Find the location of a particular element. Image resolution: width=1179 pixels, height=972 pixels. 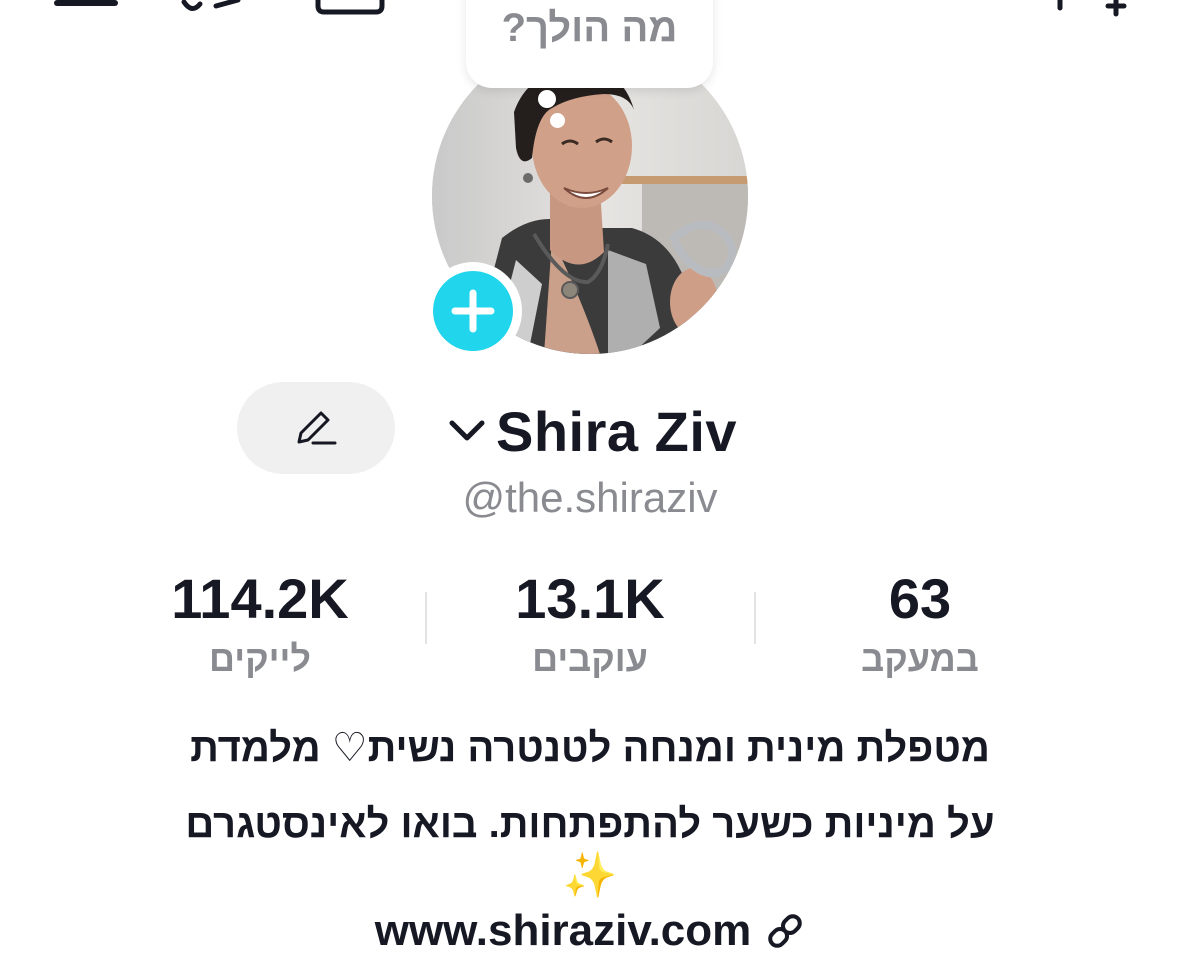

followers-stat: 13.1K עוקבים is located at coordinates (590, 625).